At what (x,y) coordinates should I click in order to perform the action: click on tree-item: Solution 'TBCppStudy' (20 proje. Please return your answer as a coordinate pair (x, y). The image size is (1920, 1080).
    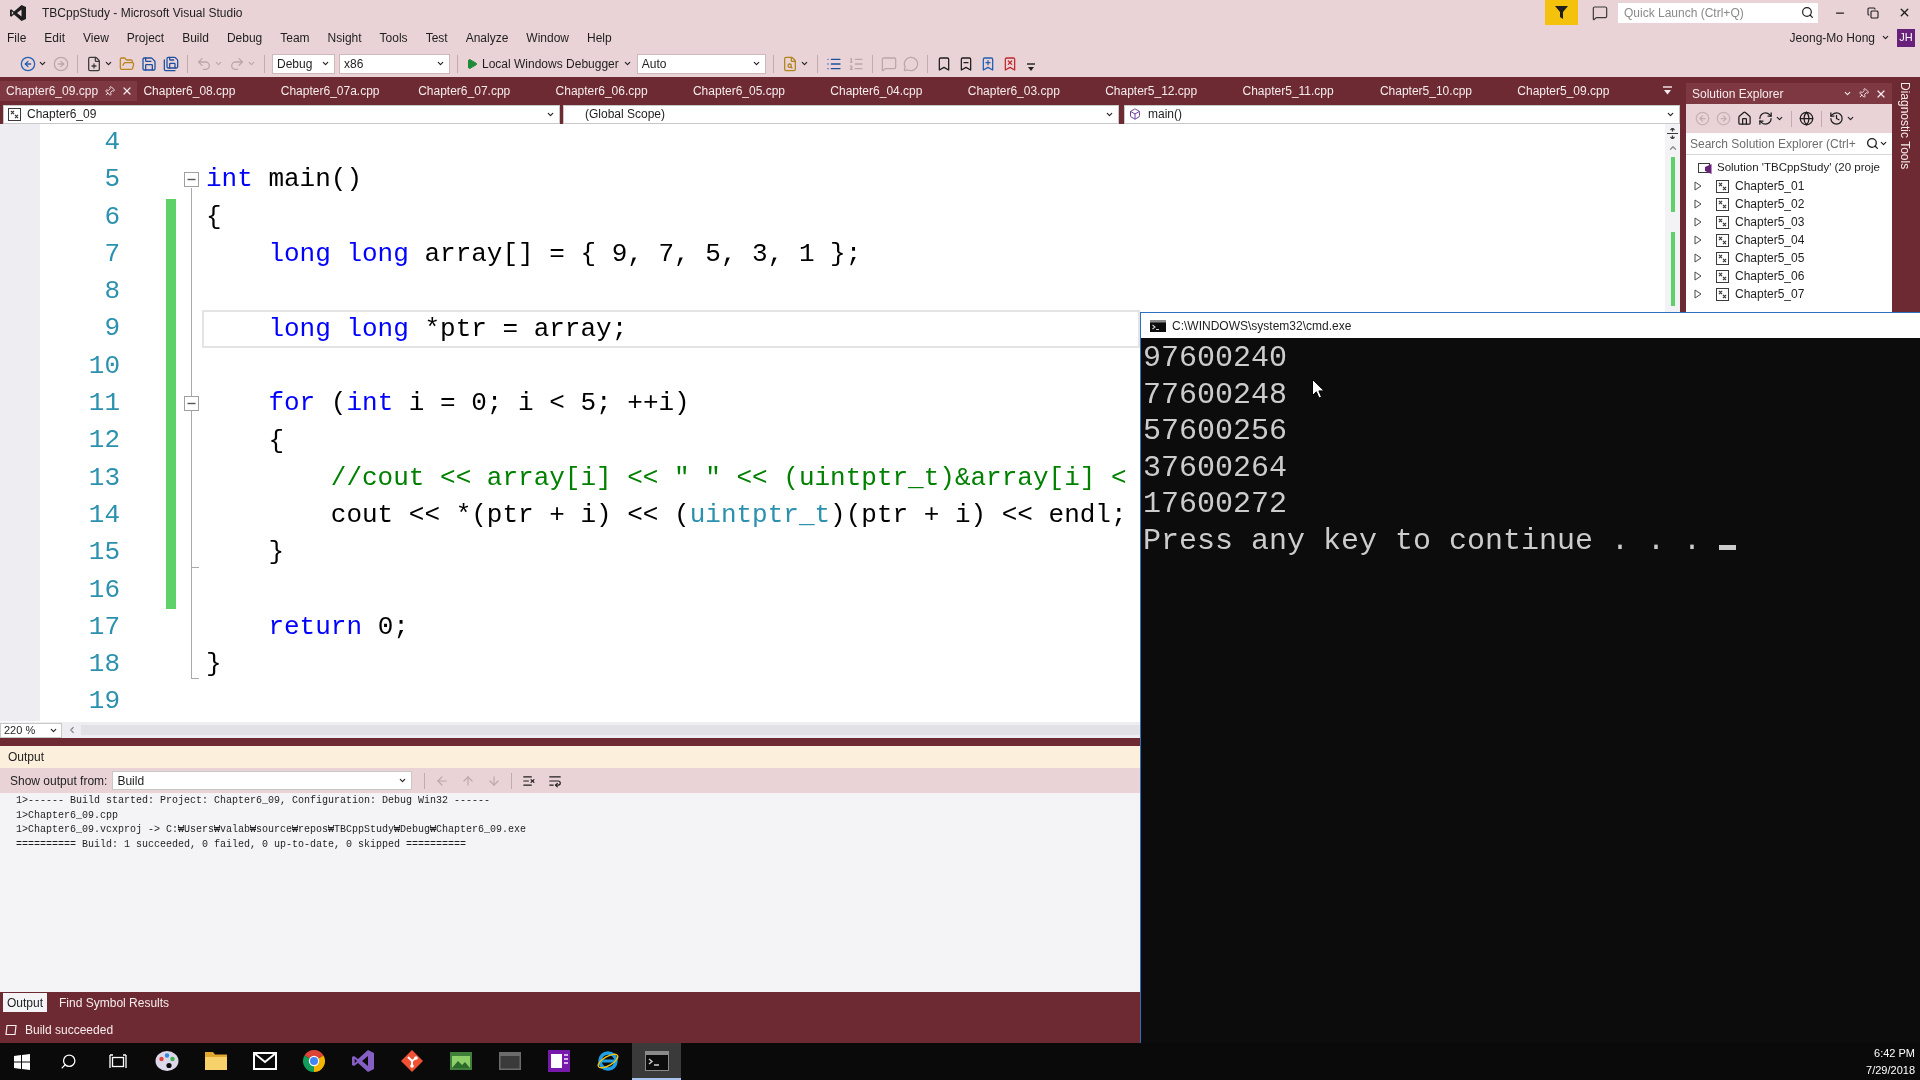
    Looking at the image, I should click on (1798, 168).